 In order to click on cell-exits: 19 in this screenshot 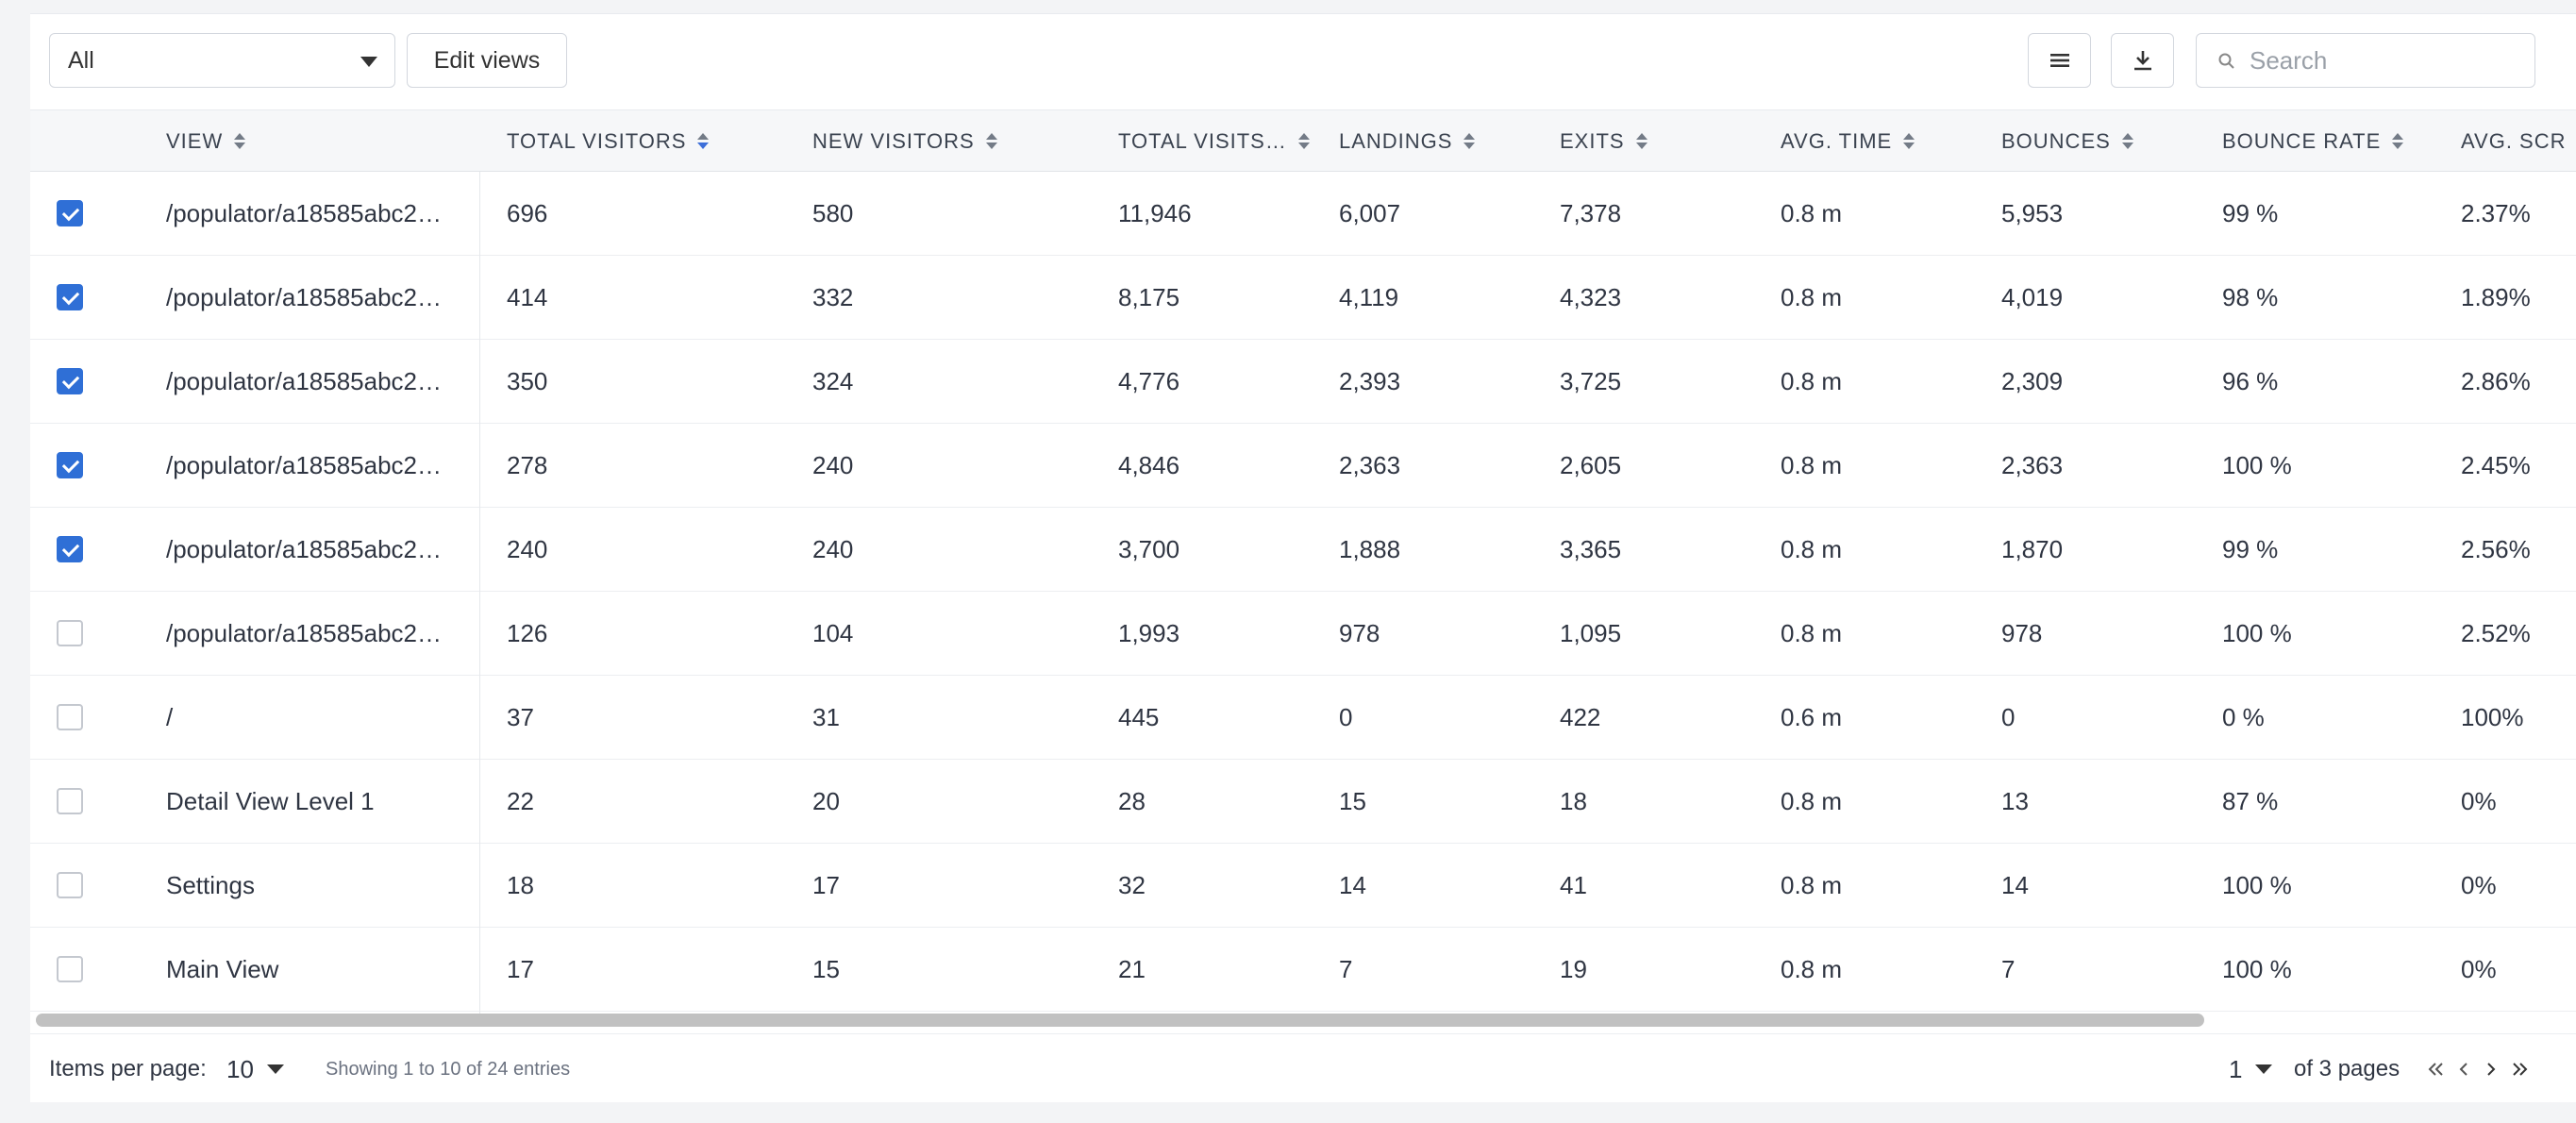, I will do `click(1573, 968)`.